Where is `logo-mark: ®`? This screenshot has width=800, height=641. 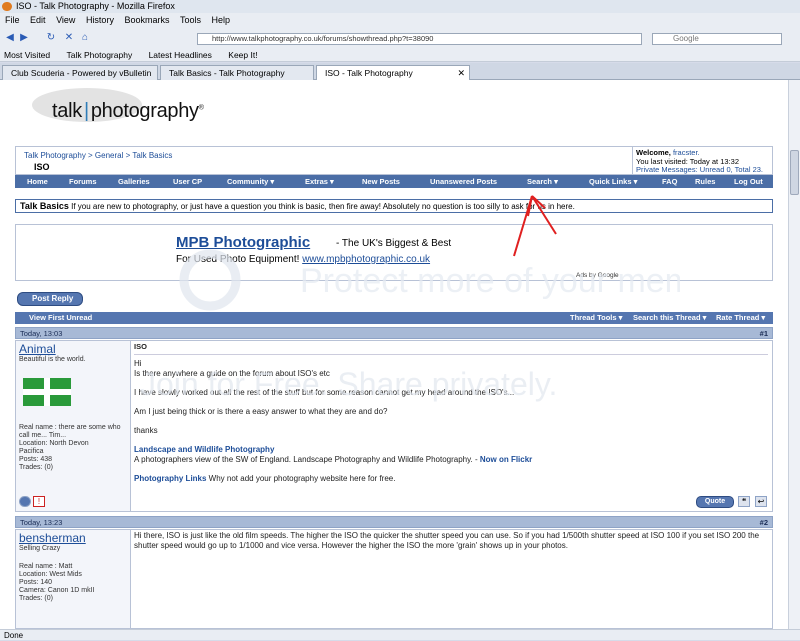 logo-mark: ® is located at coordinates (201, 108).